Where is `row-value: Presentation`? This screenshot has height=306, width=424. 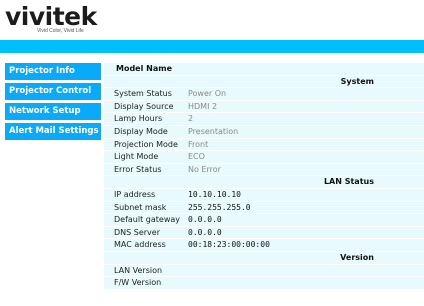 row-value: Presentation is located at coordinates (304, 132).